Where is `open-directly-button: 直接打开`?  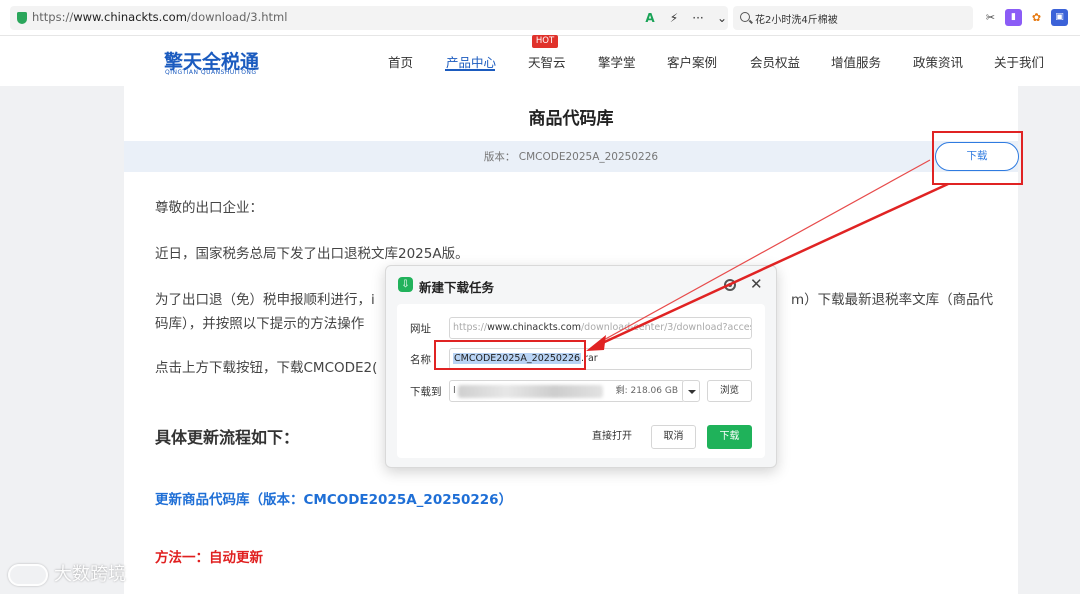 open-directly-button: 直接打开 is located at coordinates (612, 437).